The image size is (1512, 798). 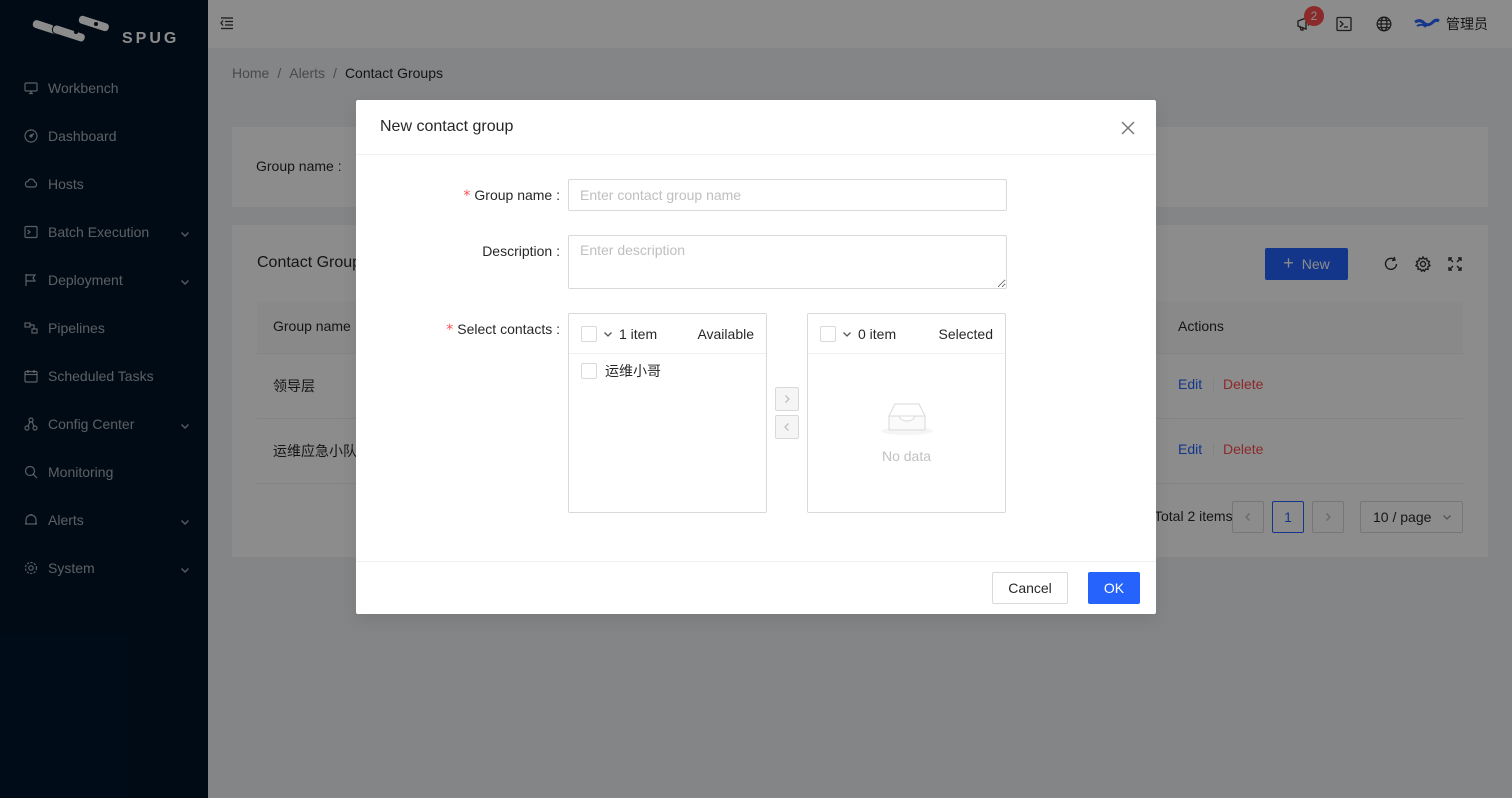 I want to click on move-right-button, so click(x=787, y=399).